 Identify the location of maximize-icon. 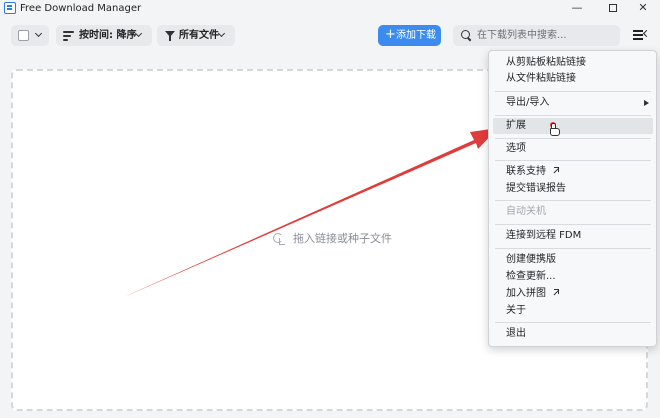
(613, 8).